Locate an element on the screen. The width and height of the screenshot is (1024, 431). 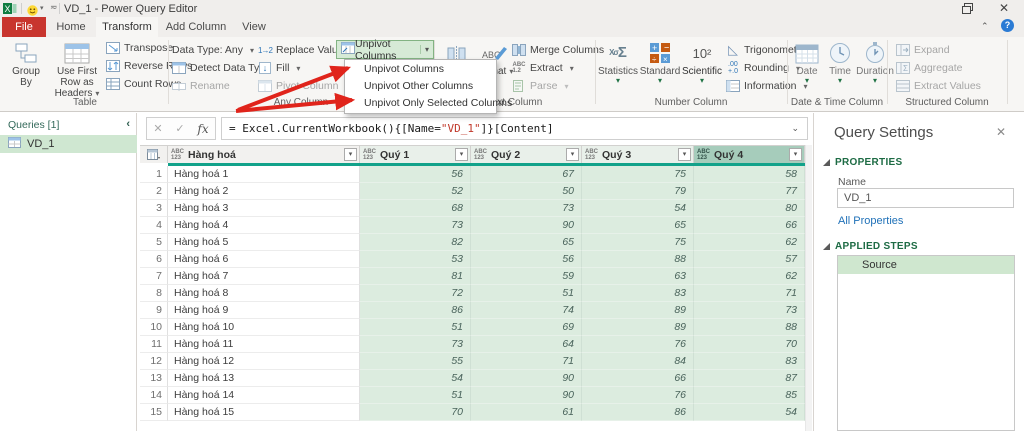
cell-quy-2: 90 is located at coordinates (526, 395).